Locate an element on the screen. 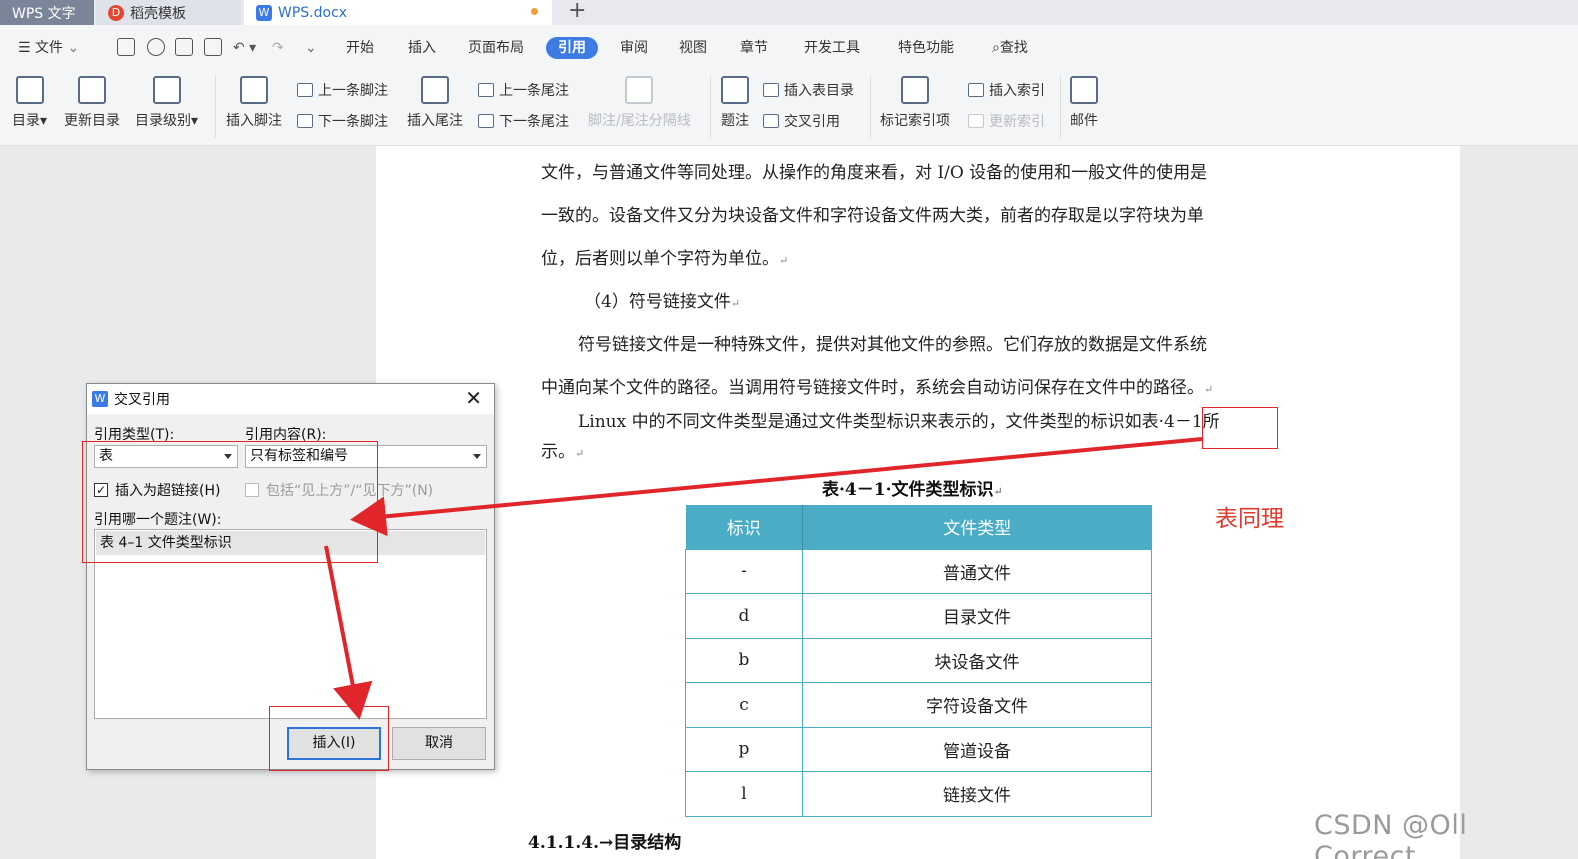 Image resolution: width=1578 pixels, height=859 pixels. arrow-to-dialog is located at coordinates (776, 487).